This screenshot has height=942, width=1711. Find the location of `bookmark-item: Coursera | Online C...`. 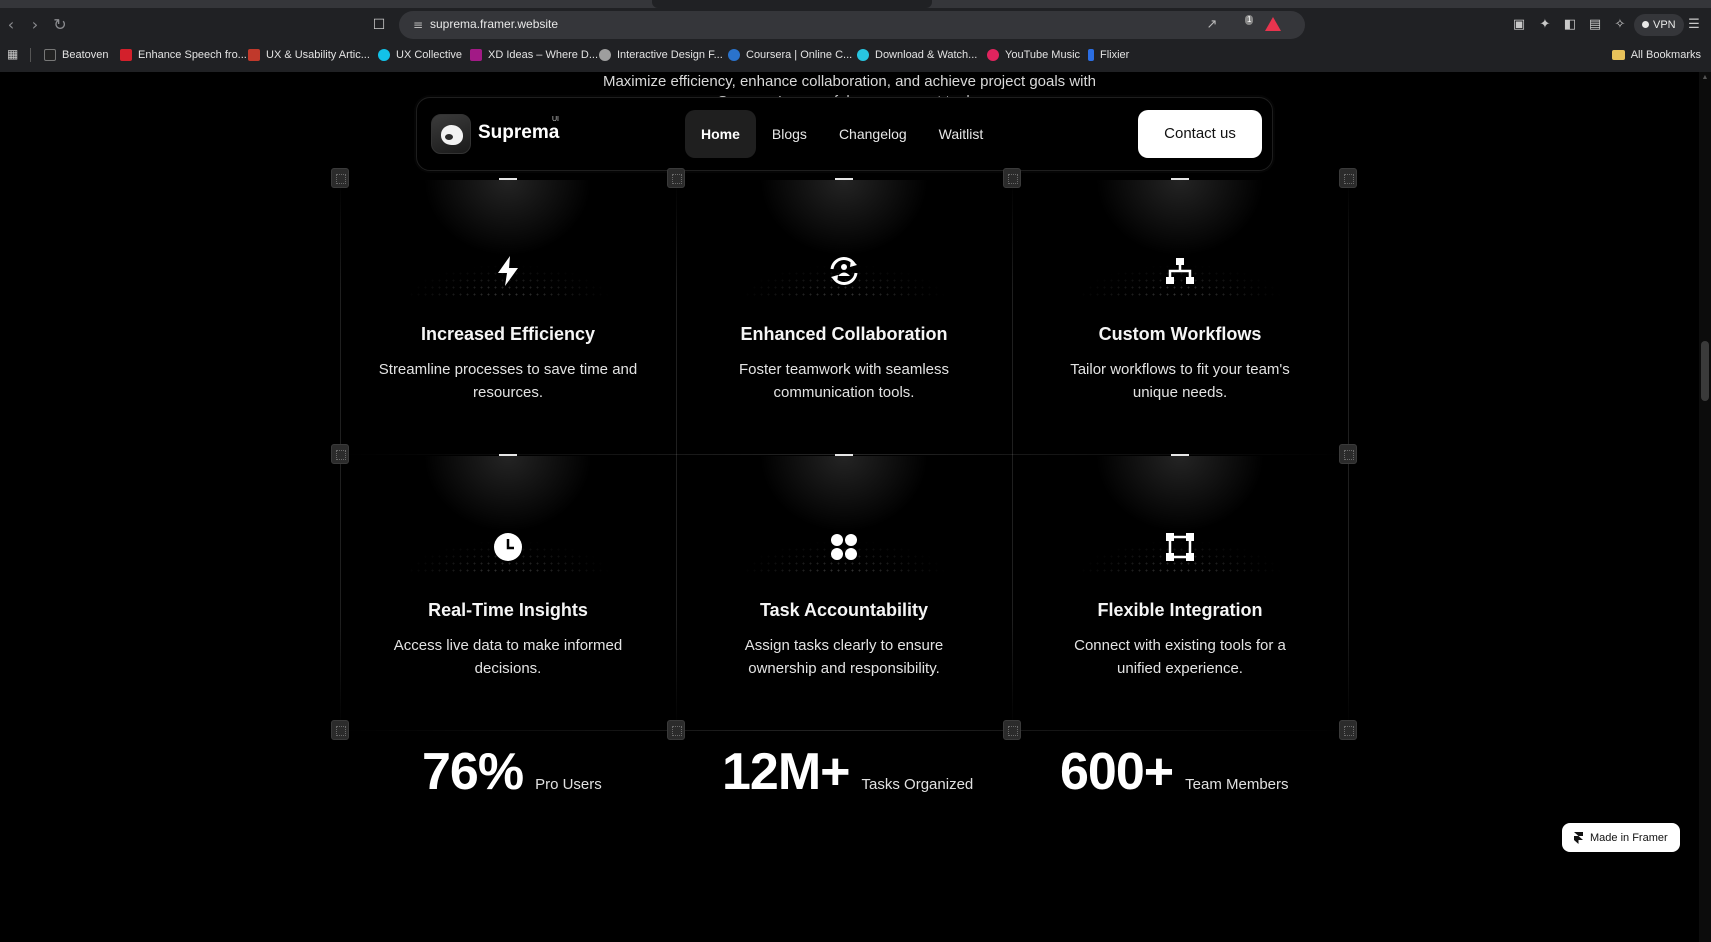

bookmark-item: Coursera | Online C... is located at coordinates (790, 55).